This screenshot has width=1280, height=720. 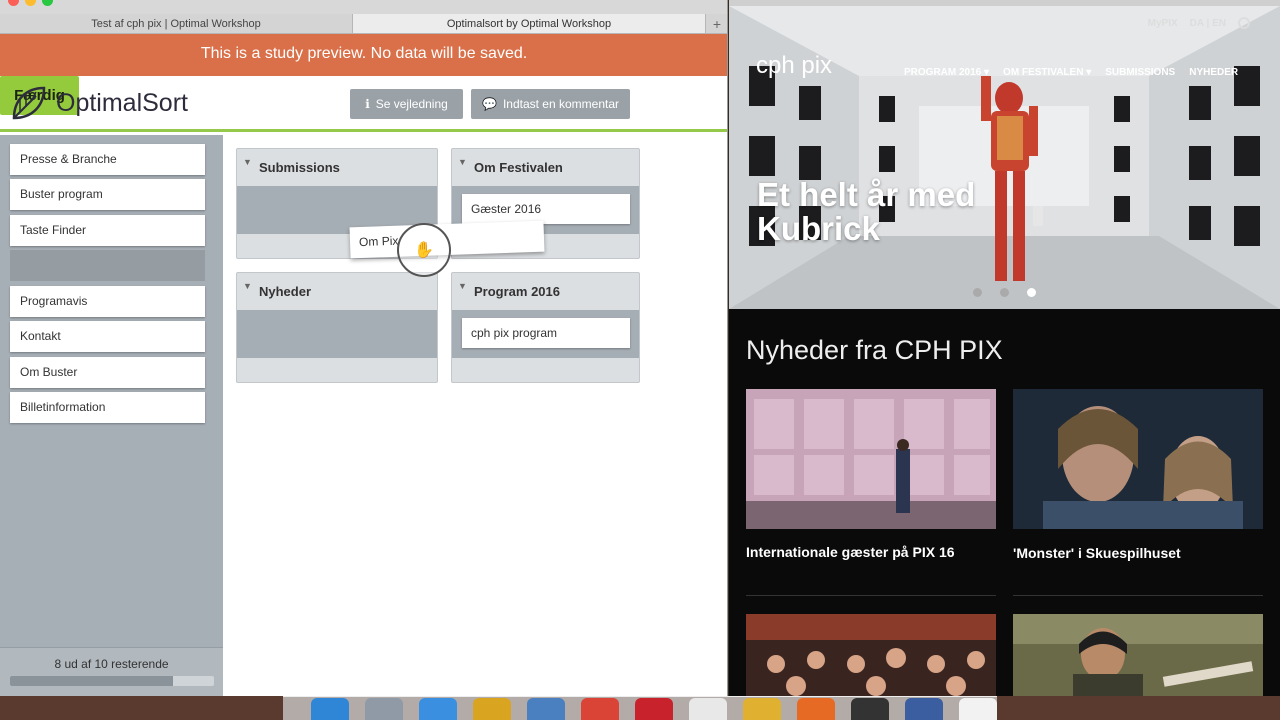 I want to click on group-title: Program 2016, so click(x=517, y=291).